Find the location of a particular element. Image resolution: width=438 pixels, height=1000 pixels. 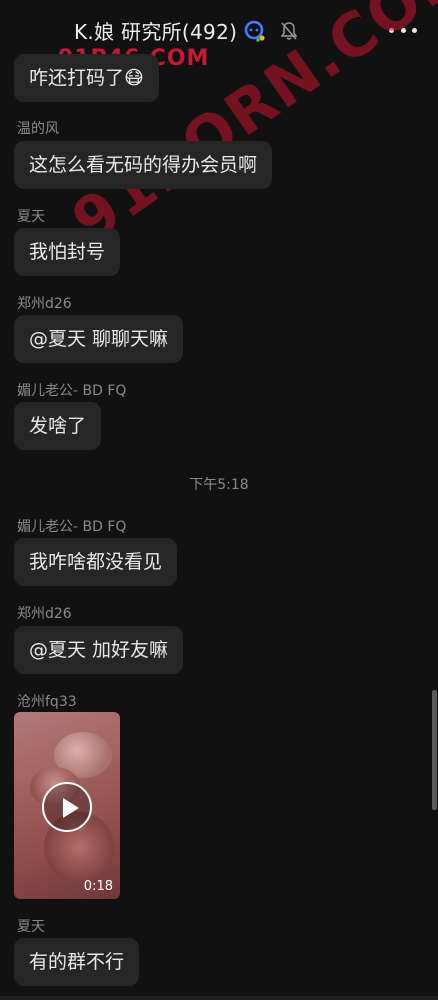

scrollbar is located at coordinates (434, 750).